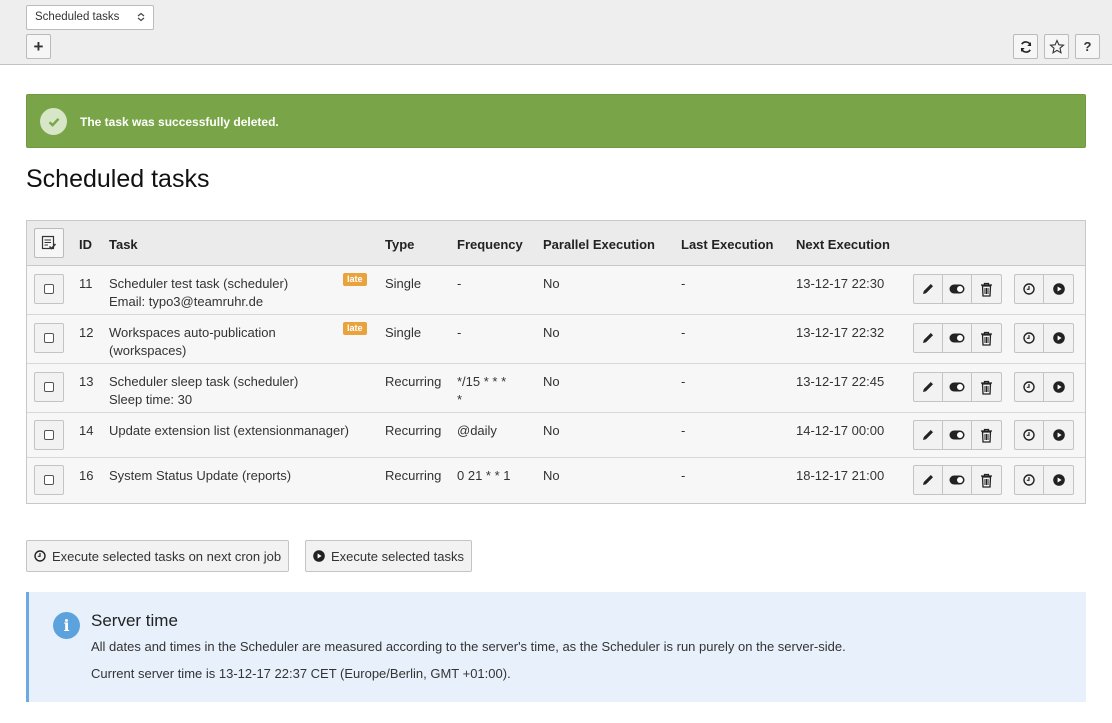 This screenshot has width=1112, height=723. I want to click on help-icon: ?, so click(1087, 46).